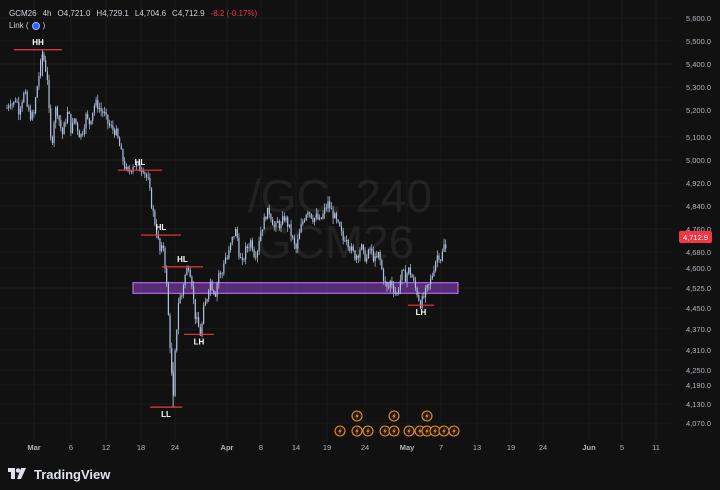 The width and height of the screenshot is (720, 490). I want to click on legend-interval: 4h, so click(47, 14).